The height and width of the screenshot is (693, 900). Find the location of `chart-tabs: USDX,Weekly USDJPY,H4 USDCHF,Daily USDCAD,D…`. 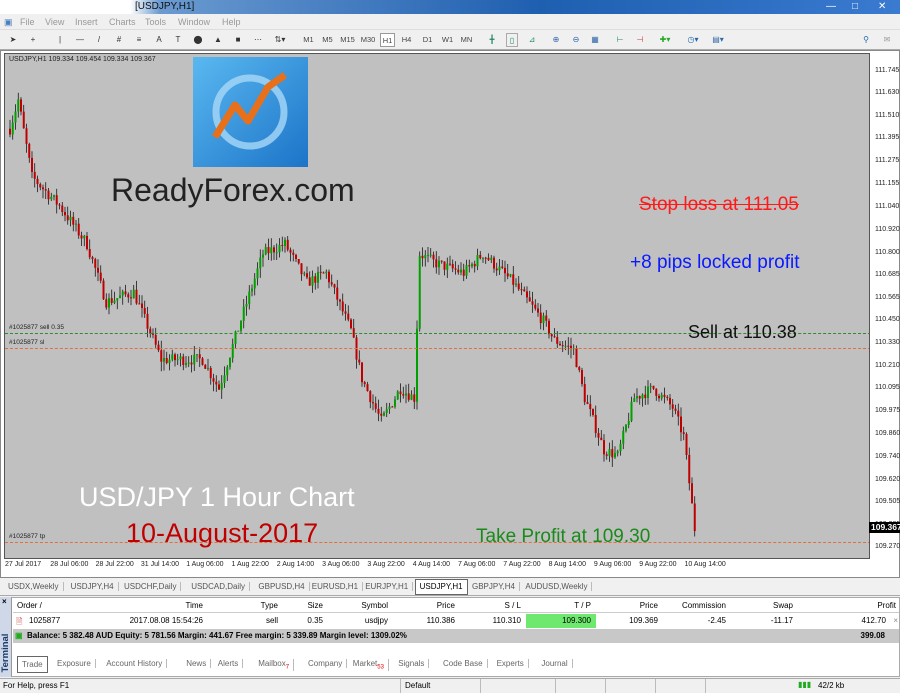

chart-tabs: USDX,Weekly USDJPY,H4 USDCHF,Daily USDCAD,D… is located at coordinates (450, 587).